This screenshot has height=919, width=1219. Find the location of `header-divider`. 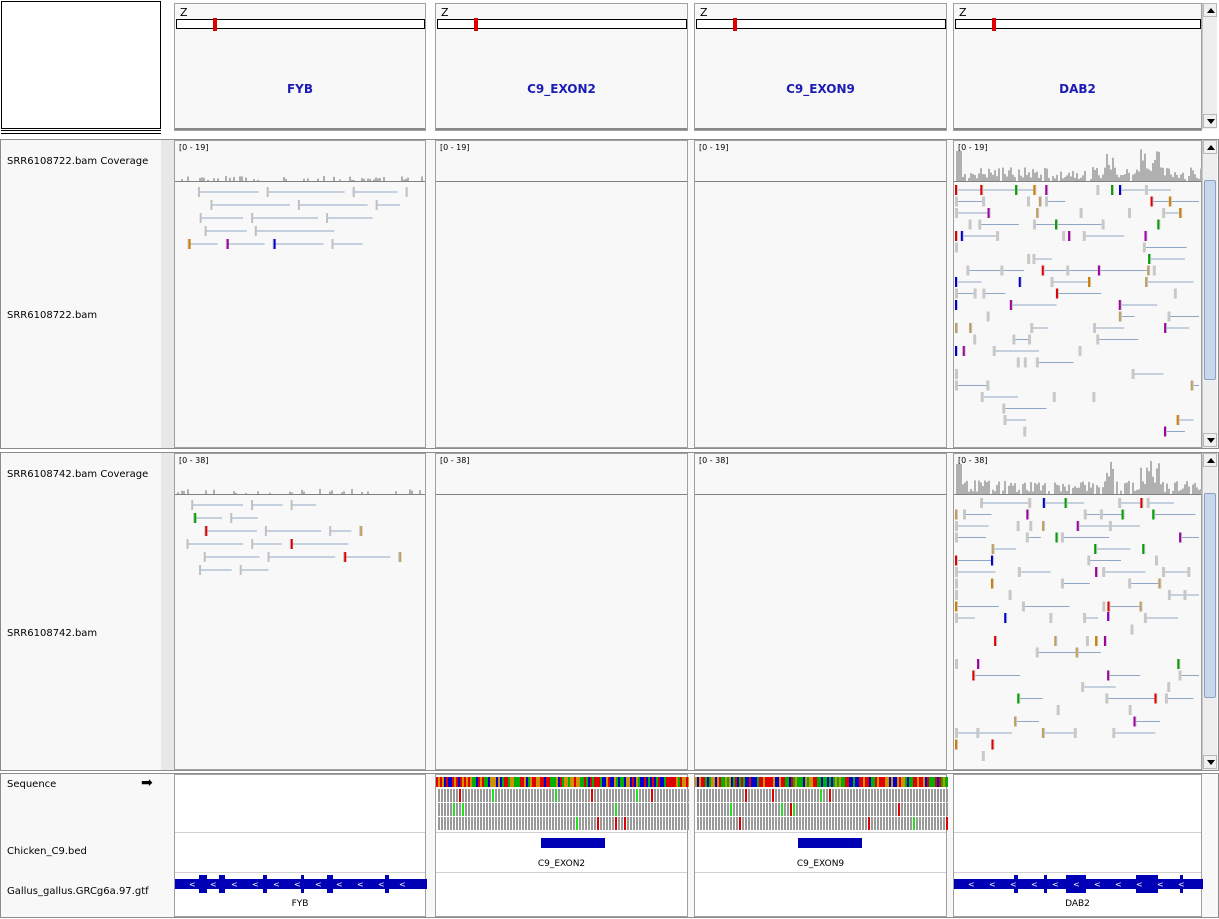

header-divider is located at coordinates (81, 132).